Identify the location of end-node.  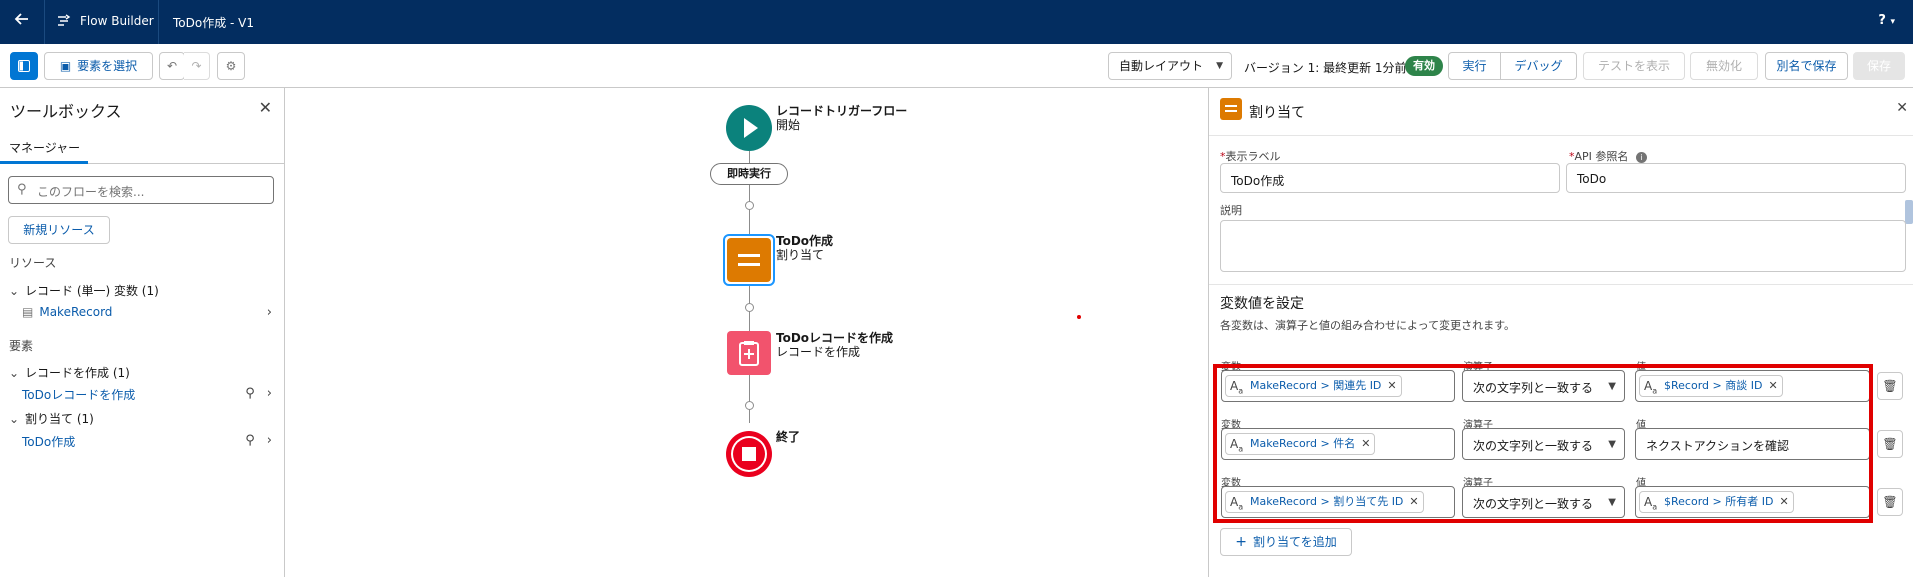
(749, 454).